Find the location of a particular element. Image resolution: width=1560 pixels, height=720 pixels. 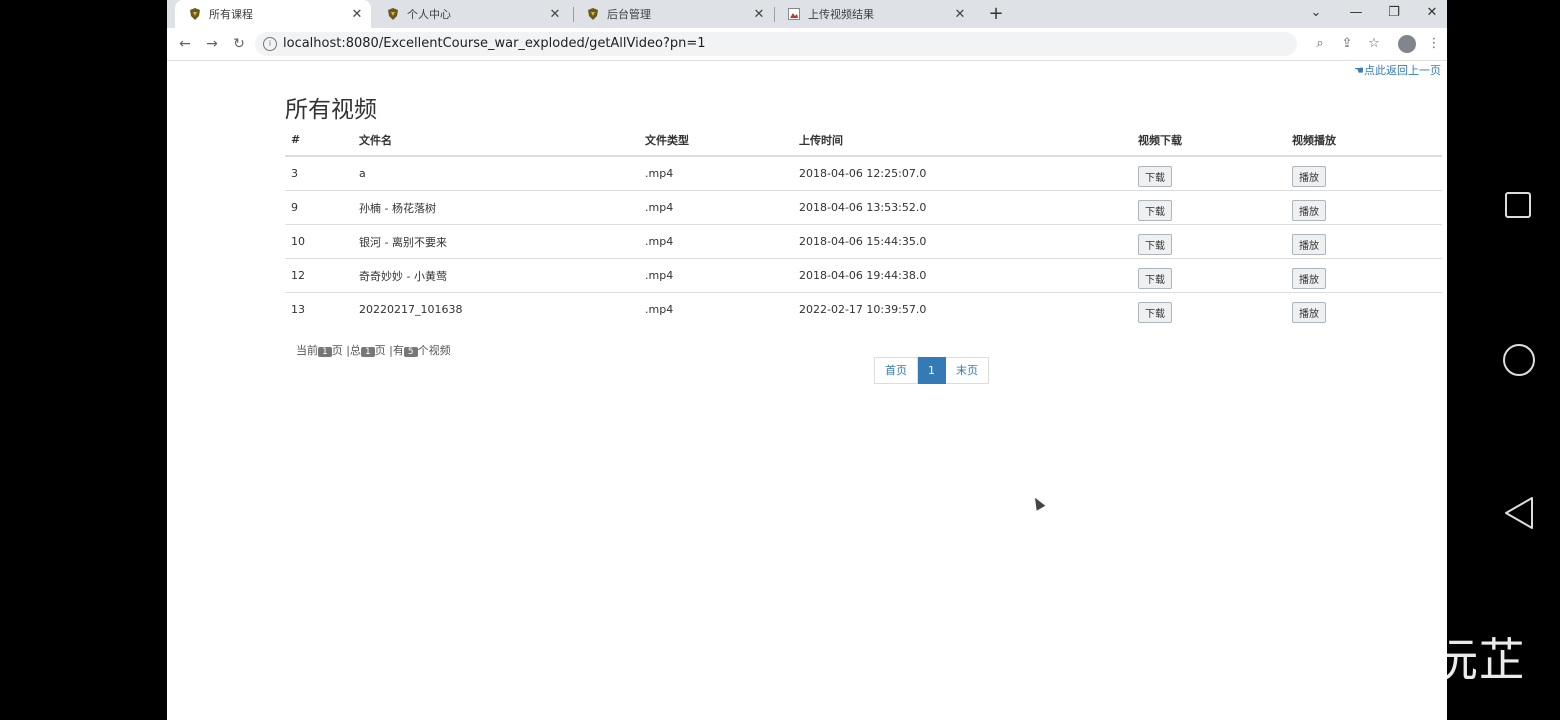

header-upload-time: 上传时间 is located at coordinates (962, 140).